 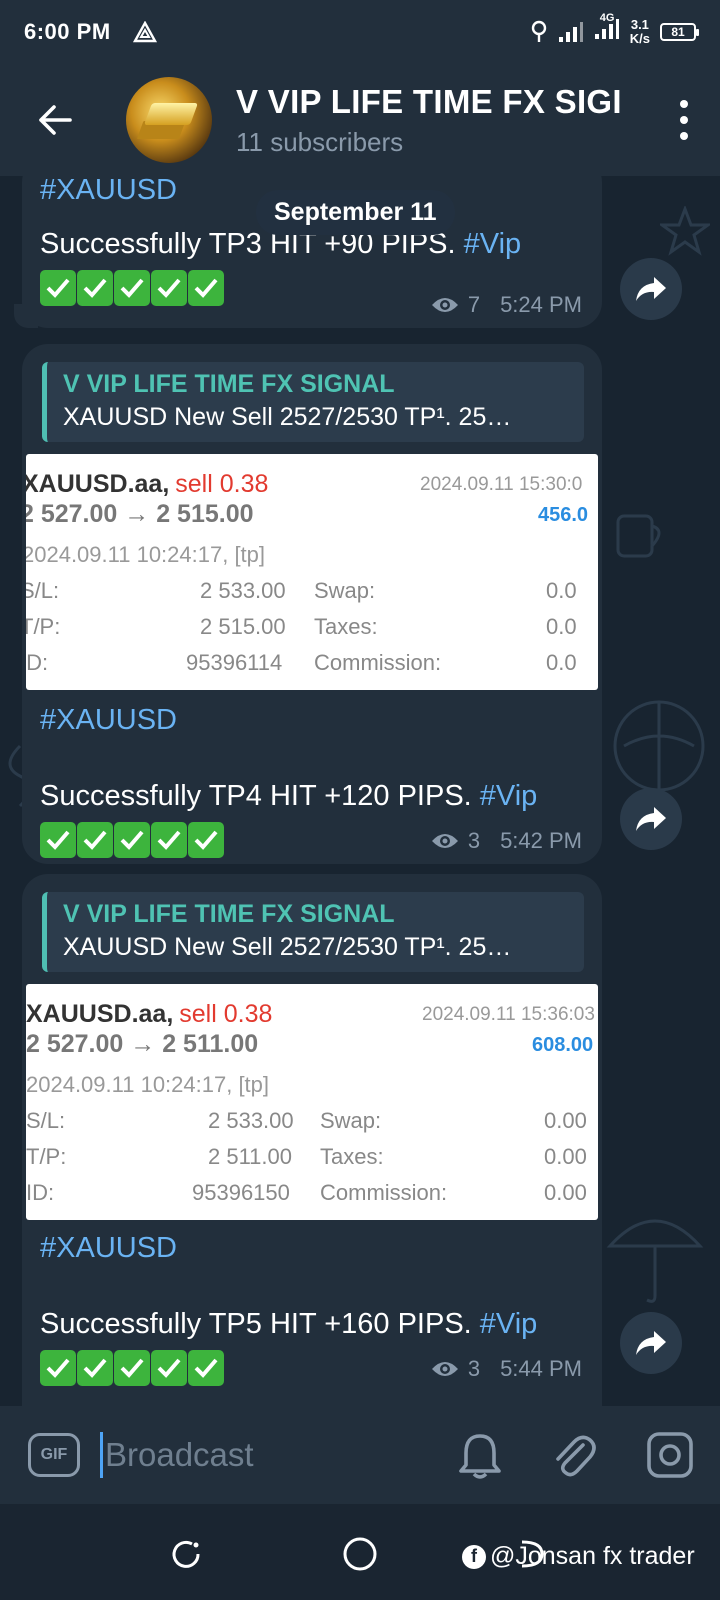 I want to click on signal-icon, so click(x=570, y=32).